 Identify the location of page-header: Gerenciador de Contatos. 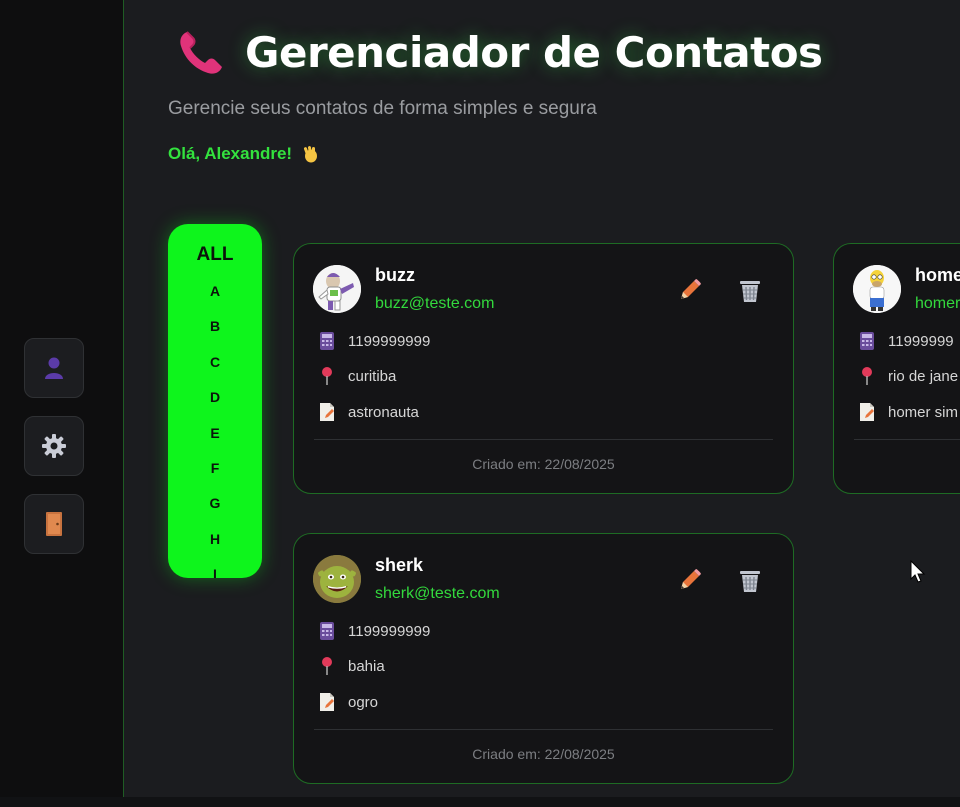
(499, 52).